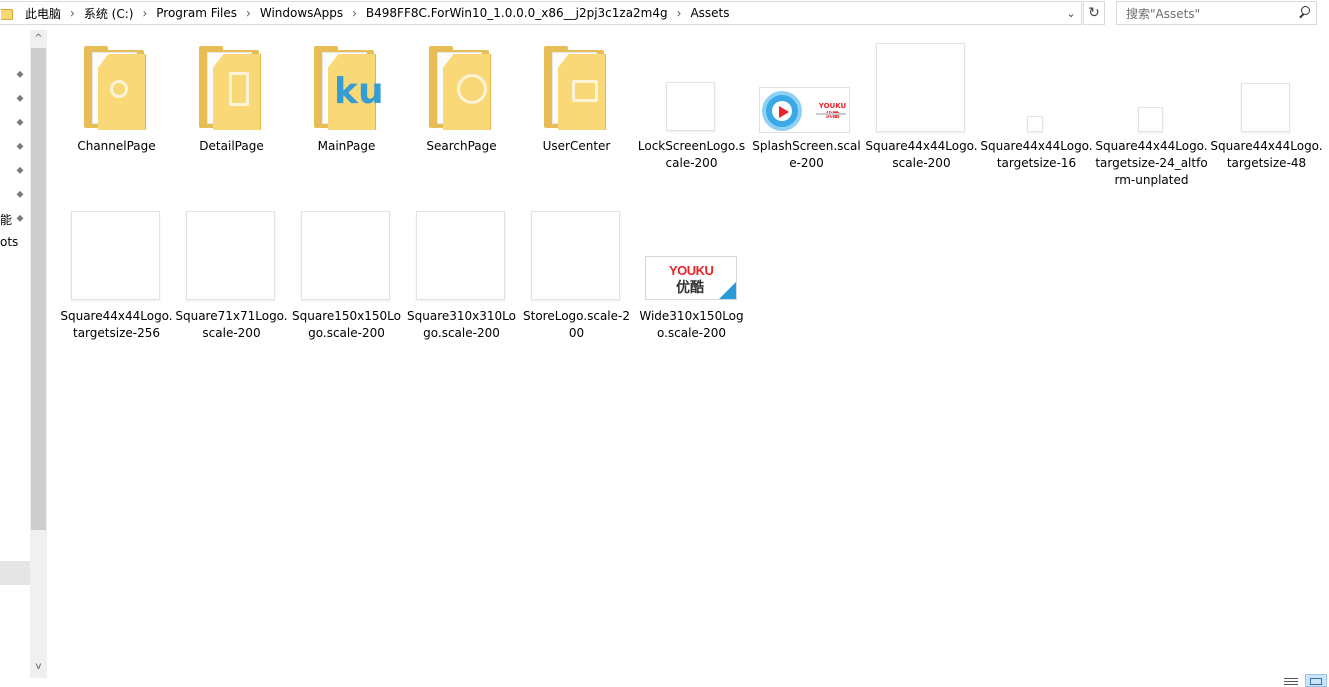 This screenshot has height=687, width=1329. Describe the element at coordinates (109, 13) in the screenshot. I see `breadcrumb-system-drive: 系统 (C:)` at that location.